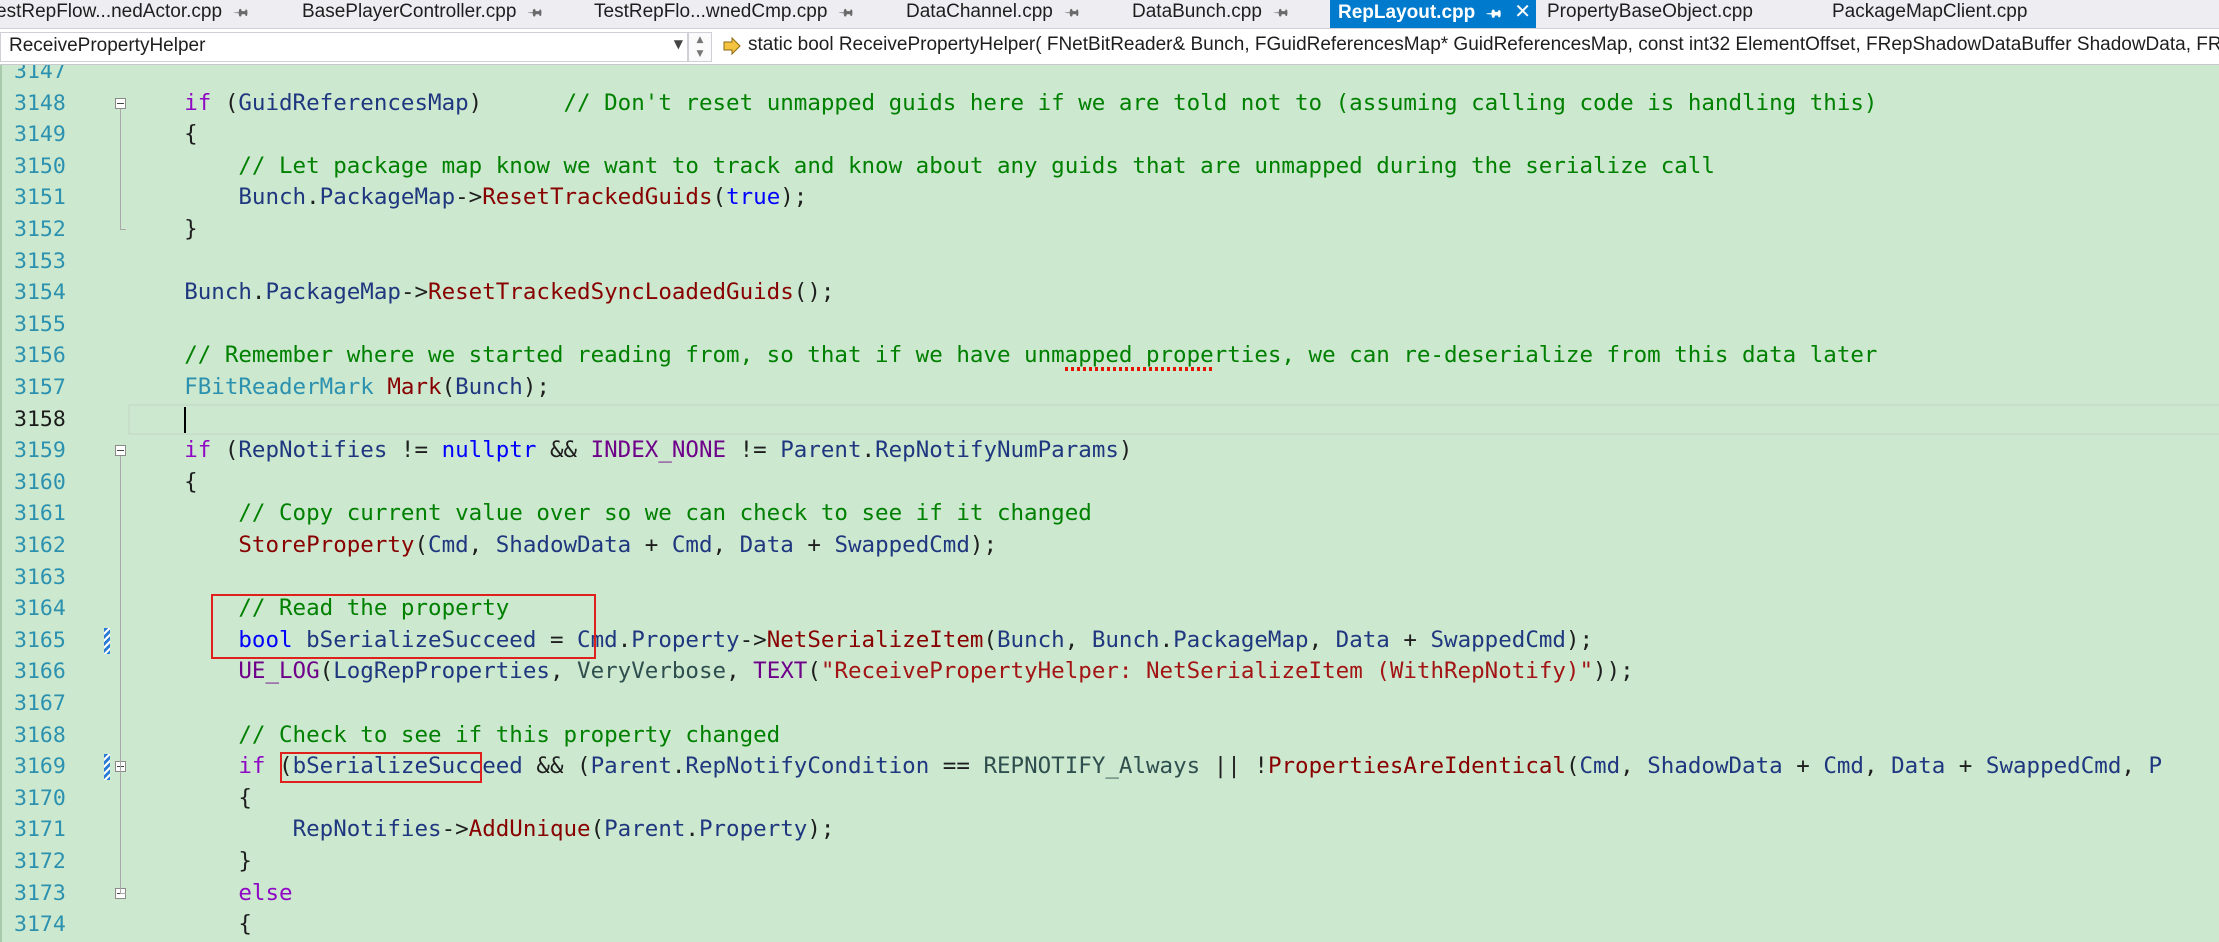 The image size is (2219, 942). What do you see at coordinates (1650, 14) in the screenshot?
I see `tab-propertybaseobject: PropertyBaseObject.cpp` at bounding box center [1650, 14].